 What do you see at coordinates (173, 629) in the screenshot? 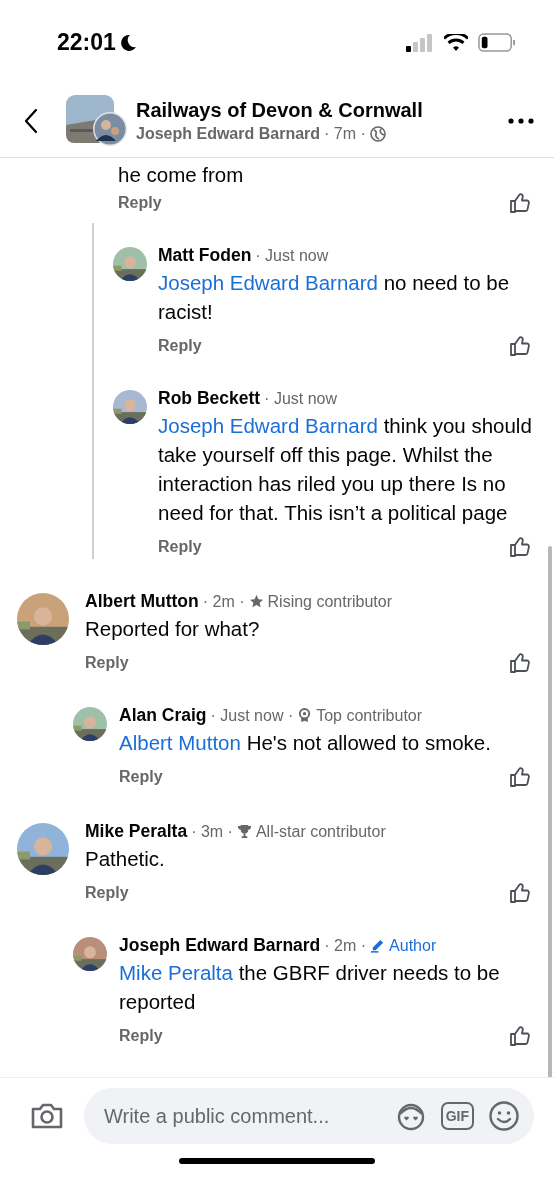
I see `comment-text: Reported for what?` at bounding box center [173, 629].